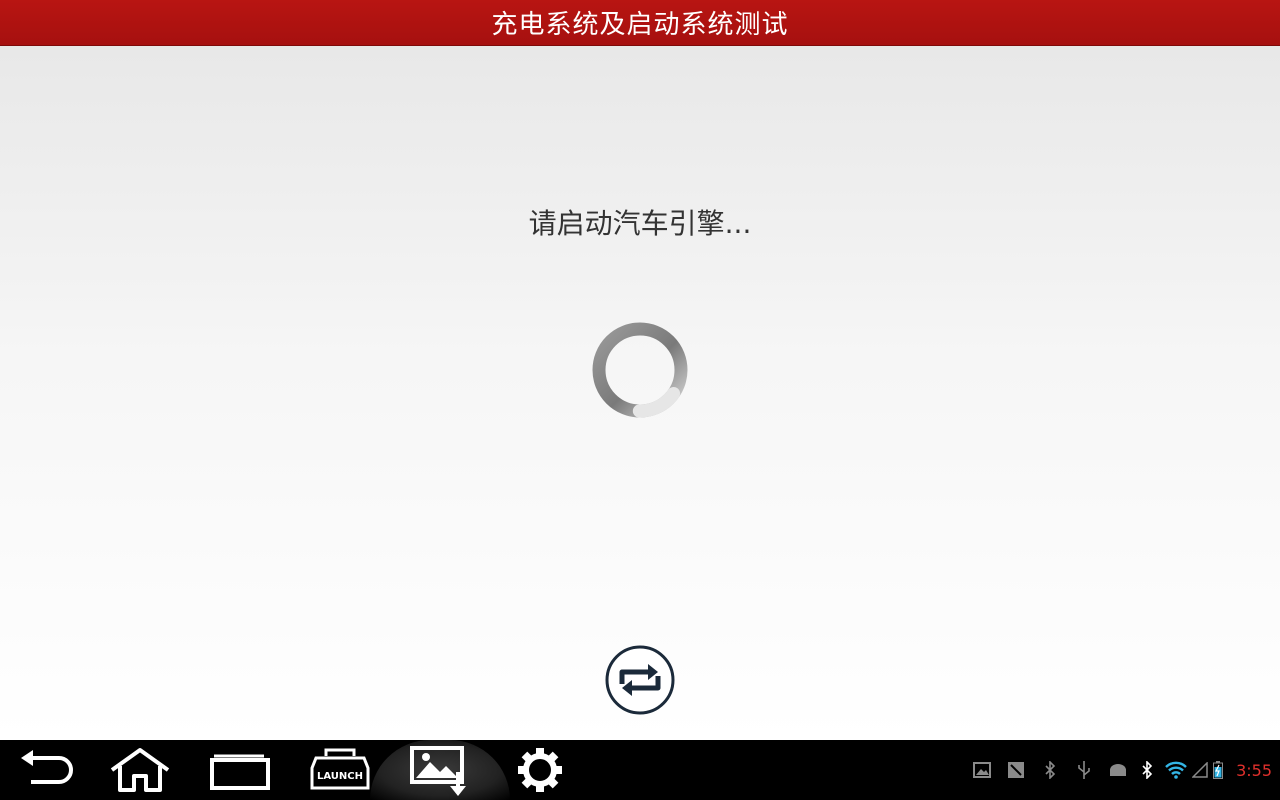 The image size is (1280, 800). I want to click on status-area: 3:55, so click(1125, 770).